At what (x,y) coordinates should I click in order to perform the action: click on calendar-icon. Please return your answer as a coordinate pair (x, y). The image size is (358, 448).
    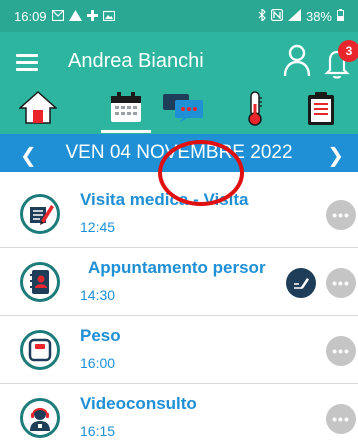
    Looking at the image, I should click on (126, 107).